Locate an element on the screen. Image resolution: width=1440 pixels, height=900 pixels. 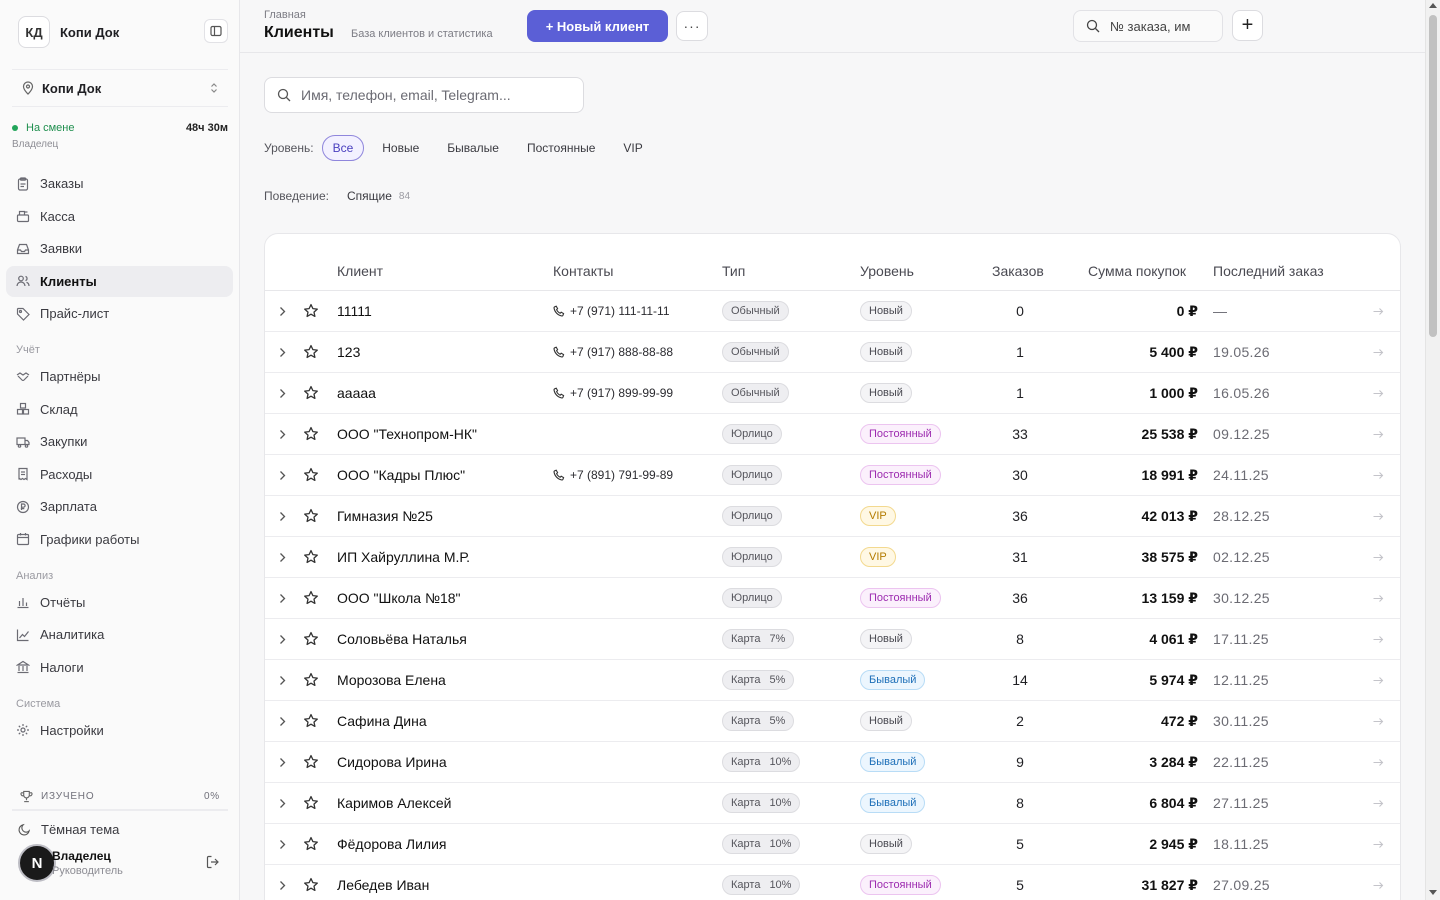
sidebar-item-expenses: Расходы is located at coordinates (119, 474).